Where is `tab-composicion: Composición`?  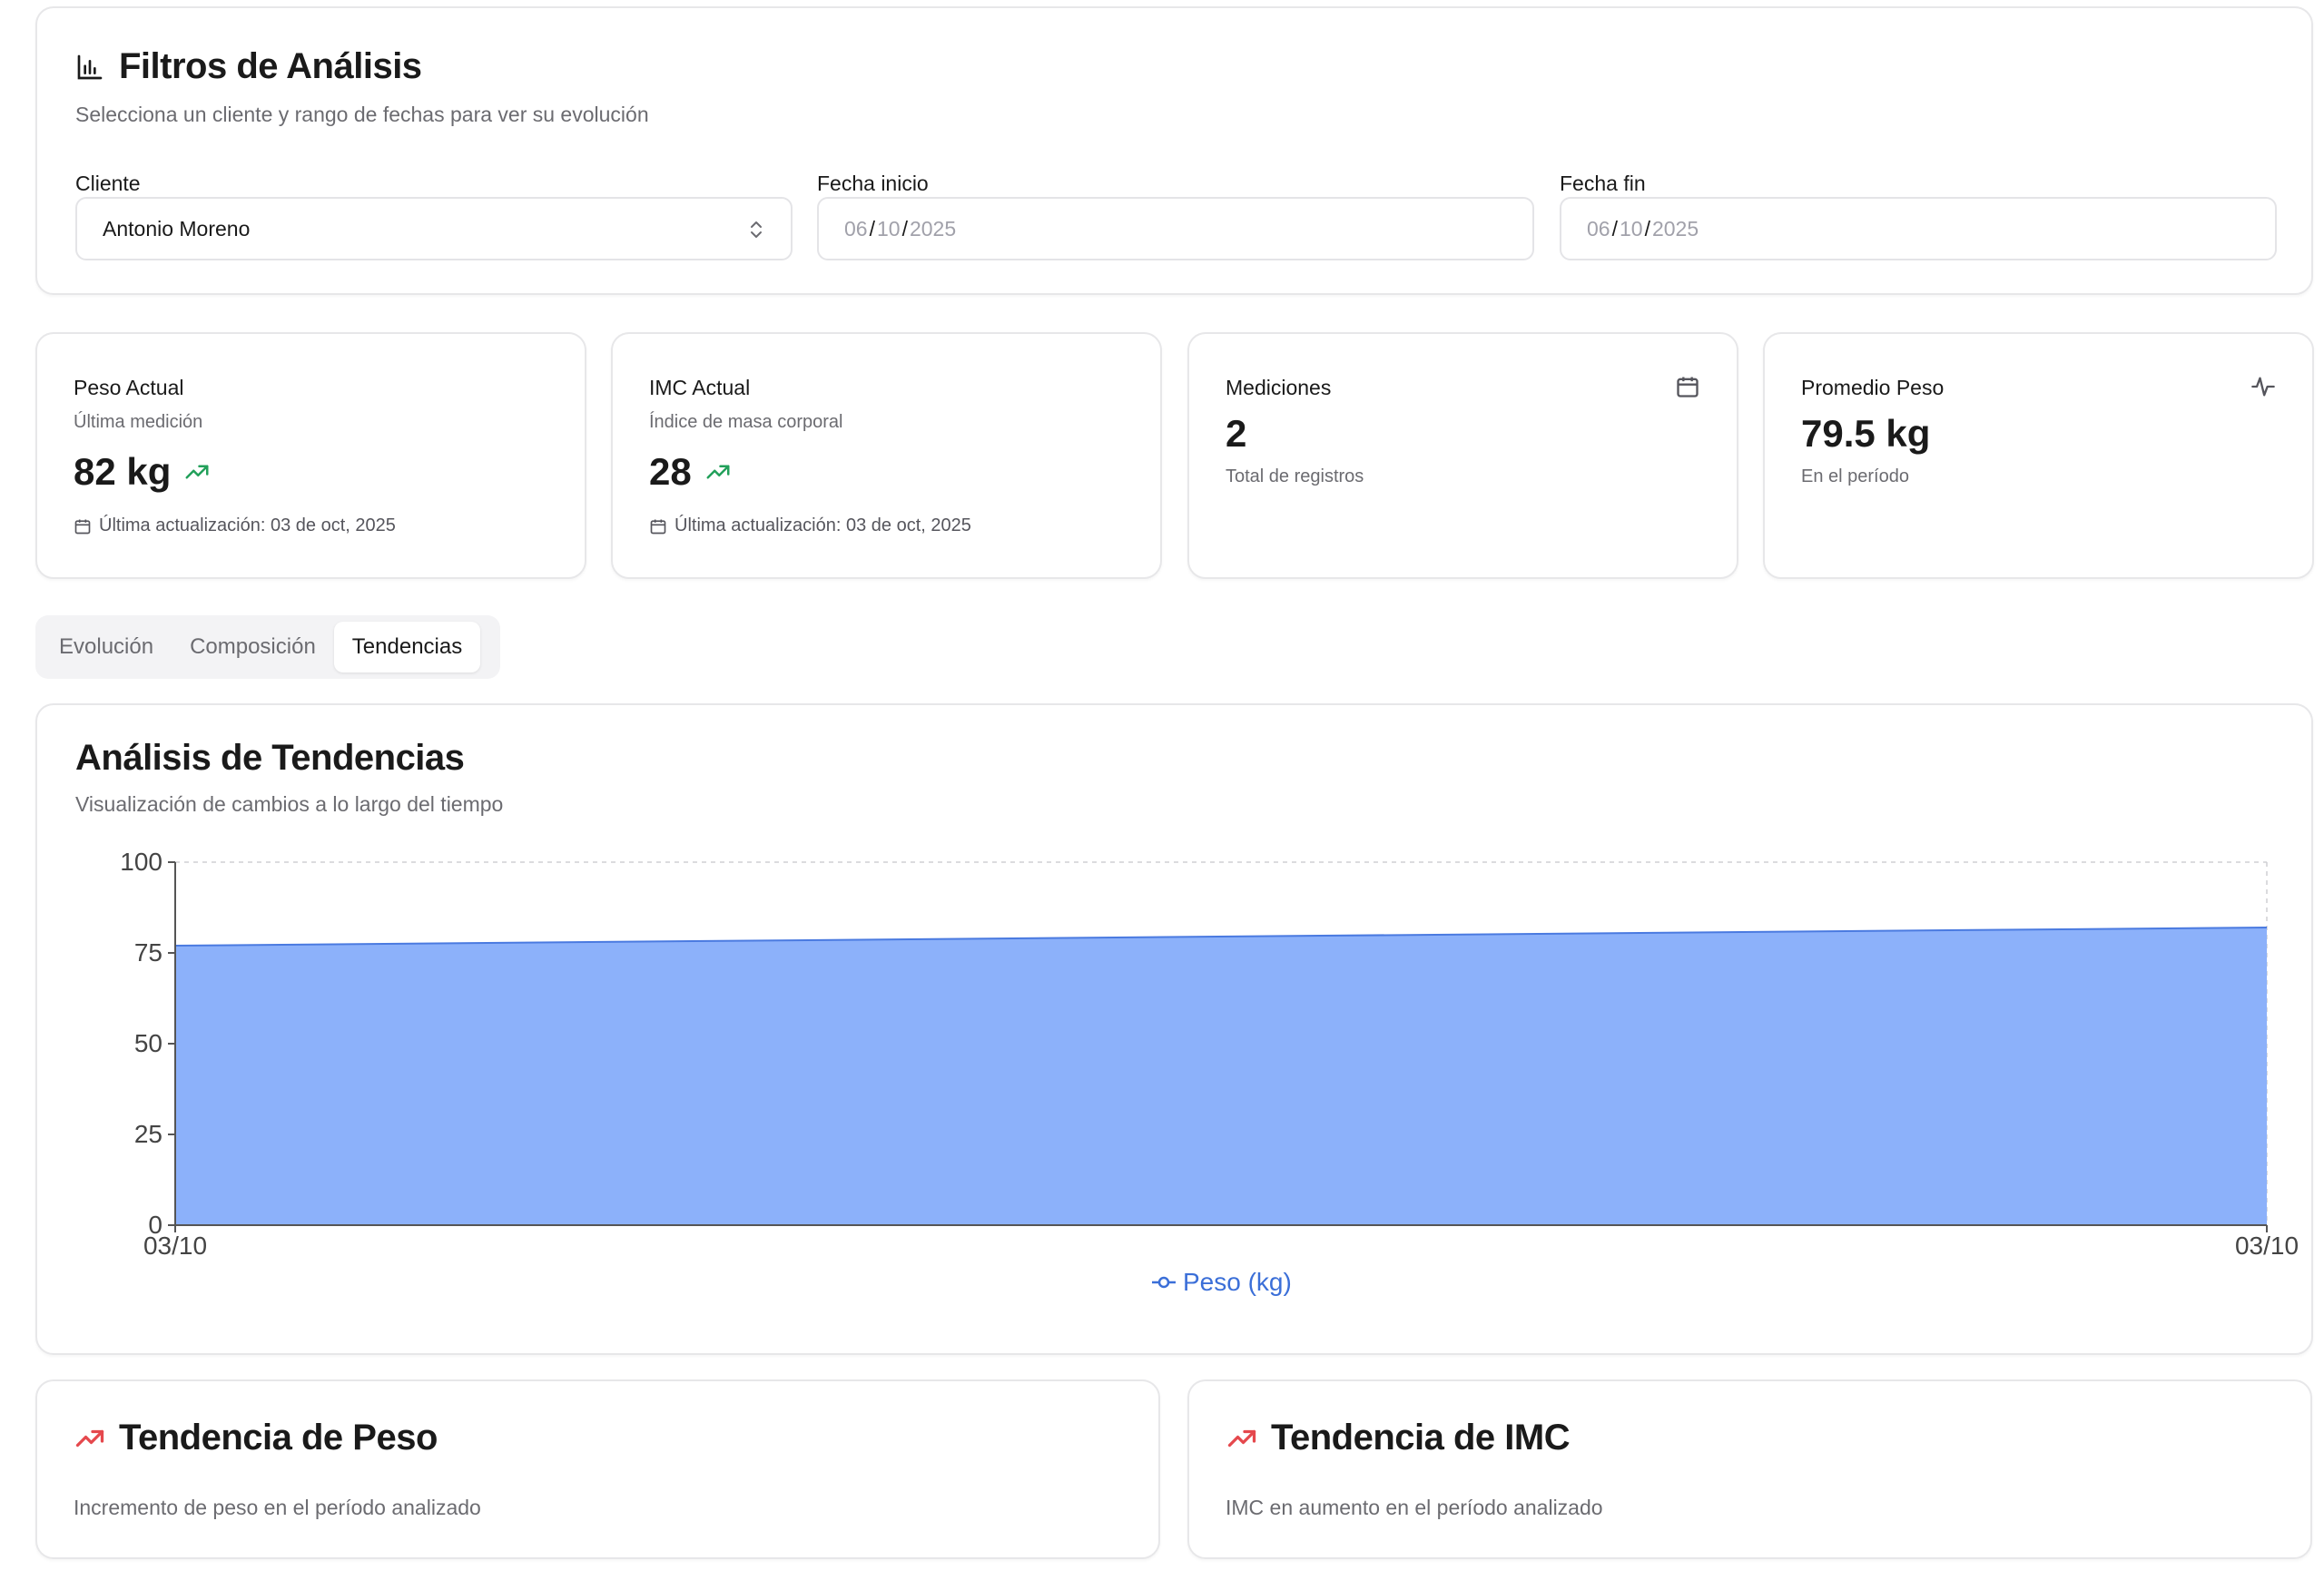 tab-composicion: Composición is located at coordinates (253, 647).